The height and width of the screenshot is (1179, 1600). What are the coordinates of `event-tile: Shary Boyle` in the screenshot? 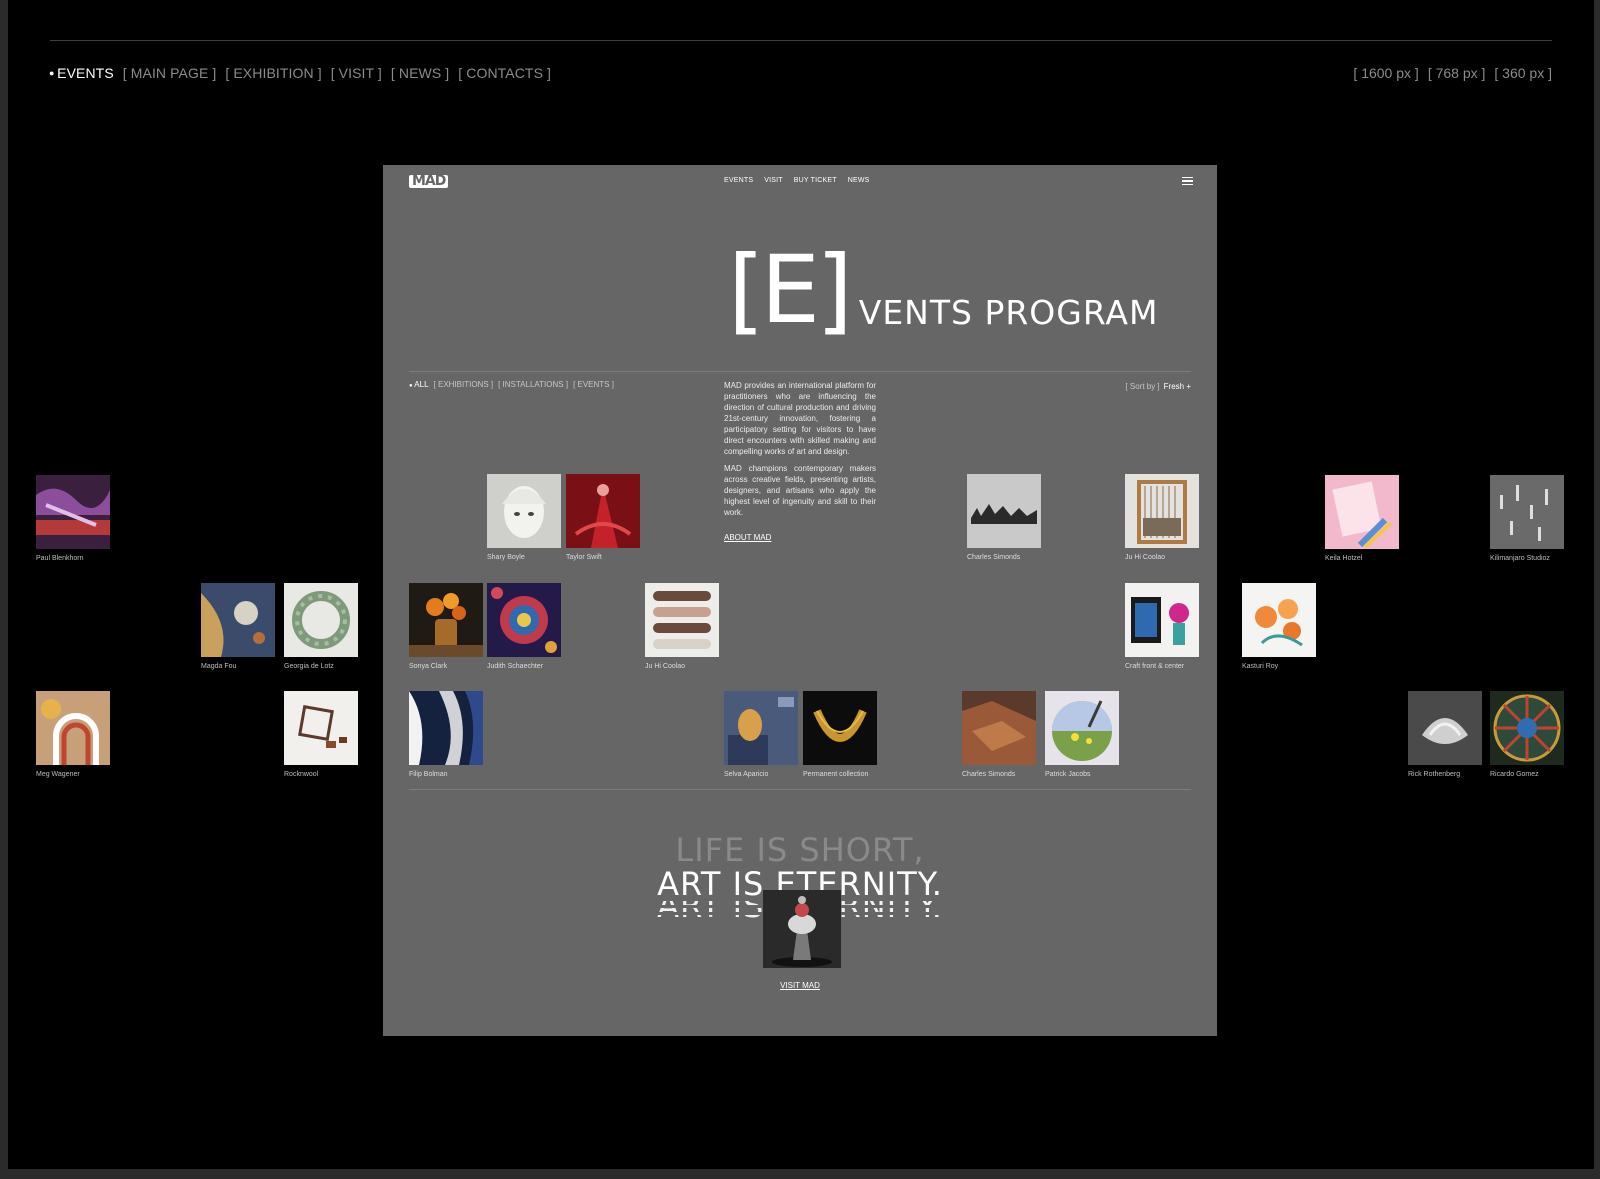 It's located at (524, 517).